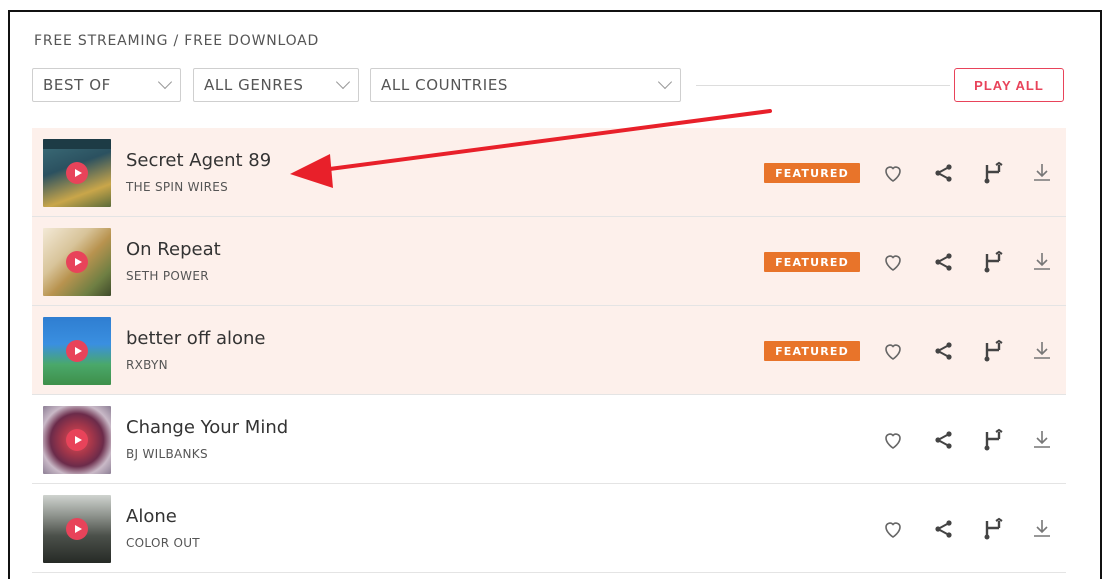 This screenshot has width=1103, height=579. Describe the element at coordinates (173, 249) in the screenshot. I see `track-title: On Repeat` at that location.